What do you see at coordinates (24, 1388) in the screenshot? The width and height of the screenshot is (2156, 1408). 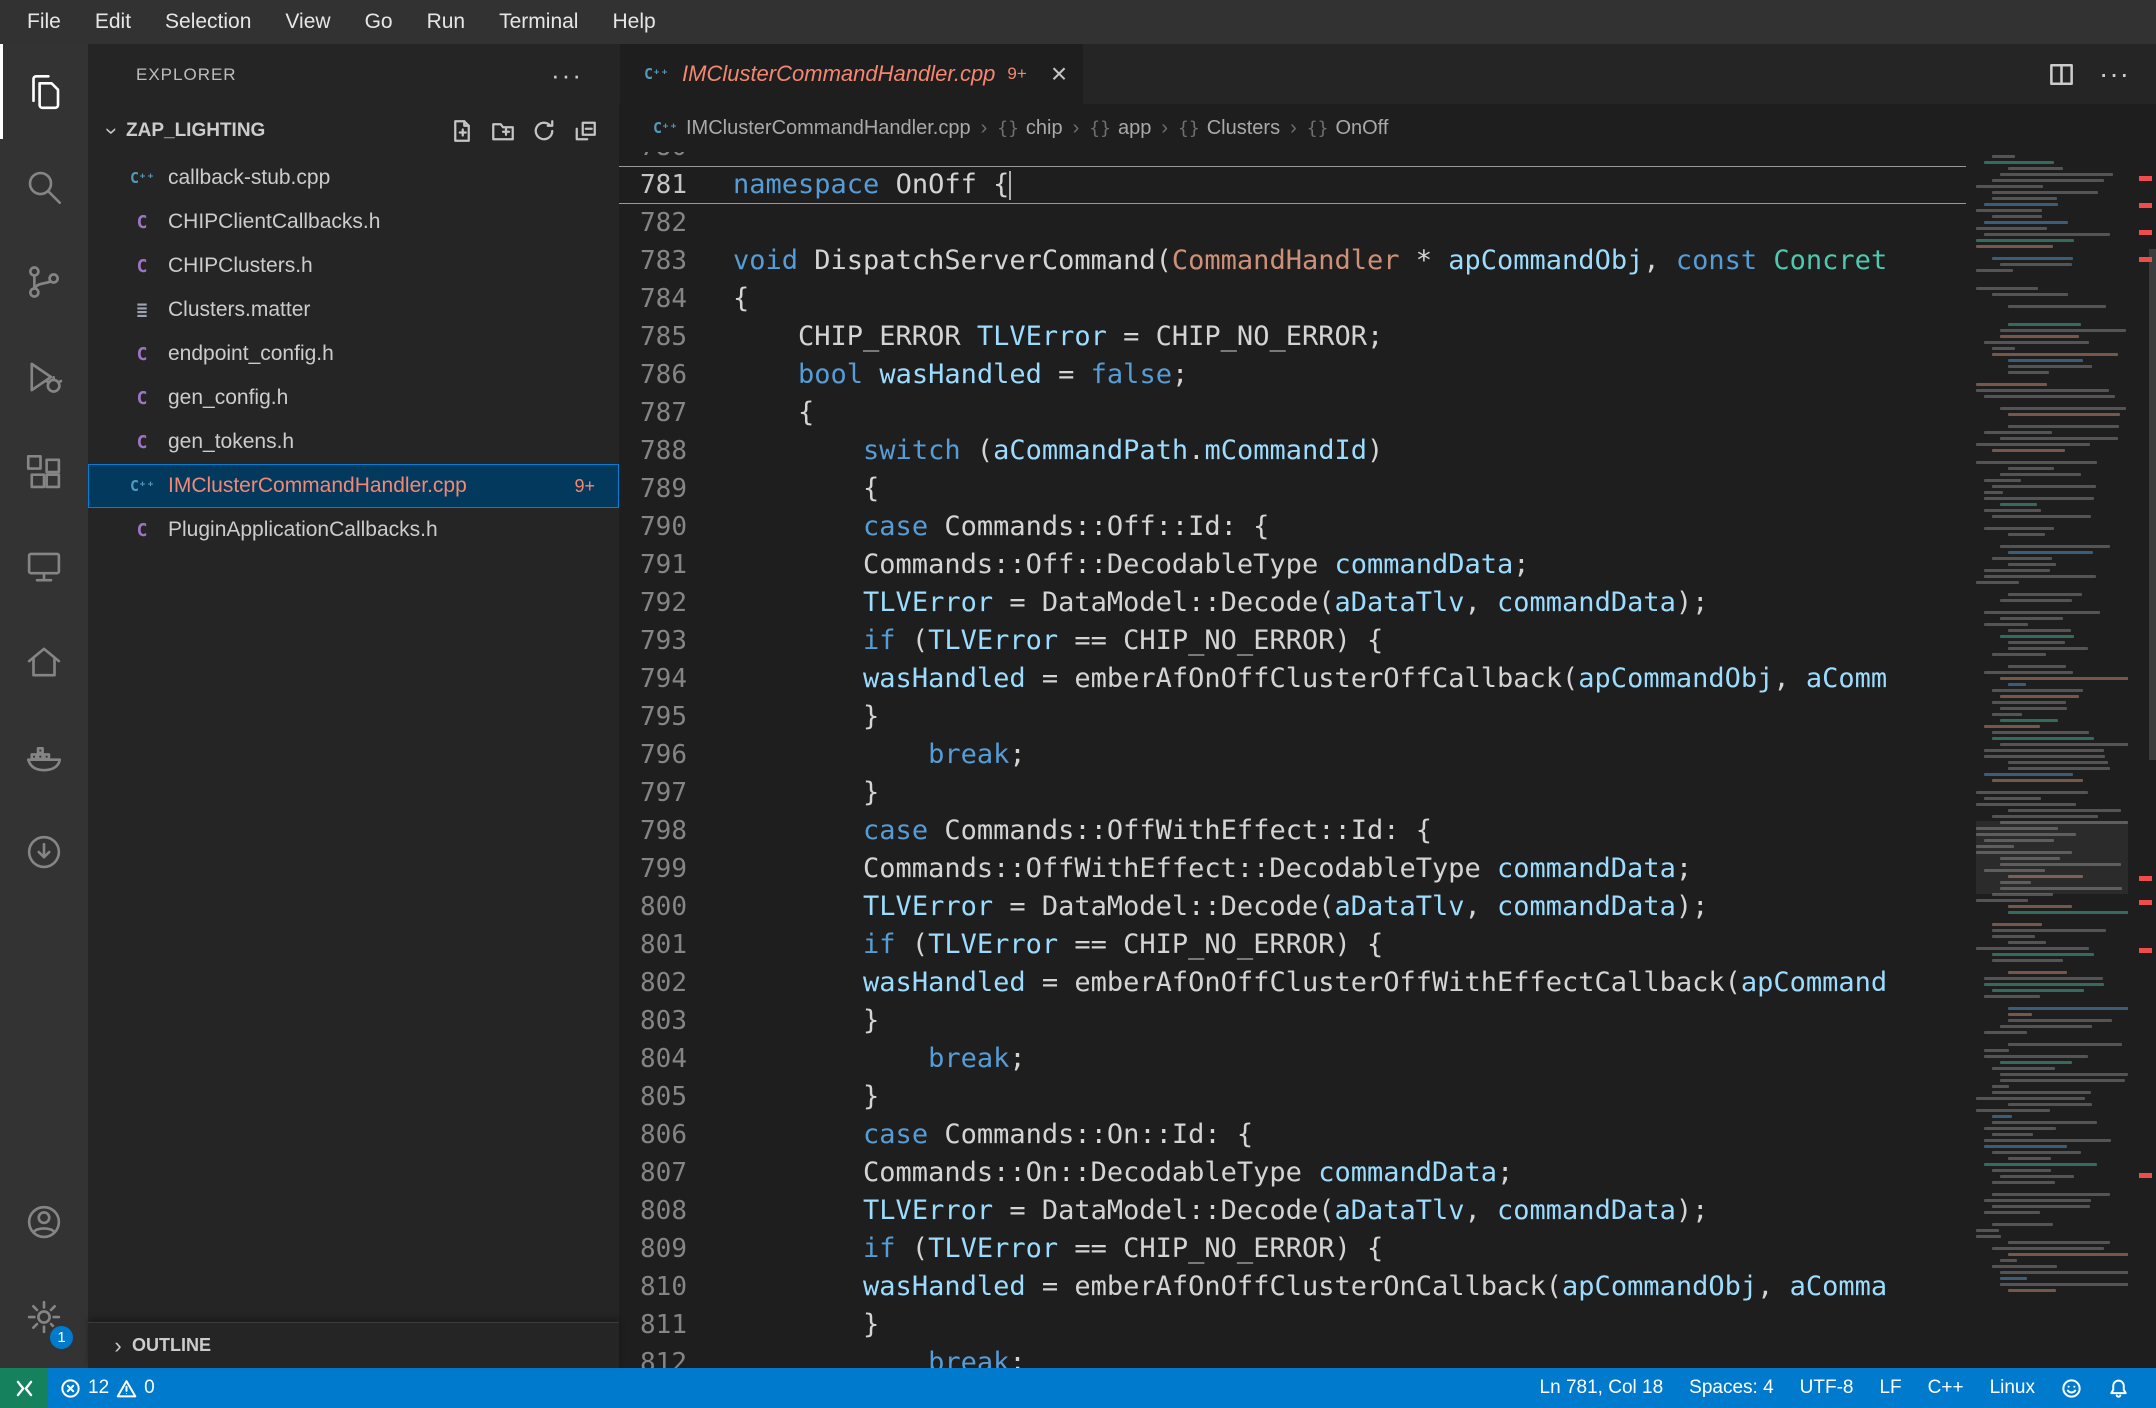 I see `remote-indicator` at bounding box center [24, 1388].